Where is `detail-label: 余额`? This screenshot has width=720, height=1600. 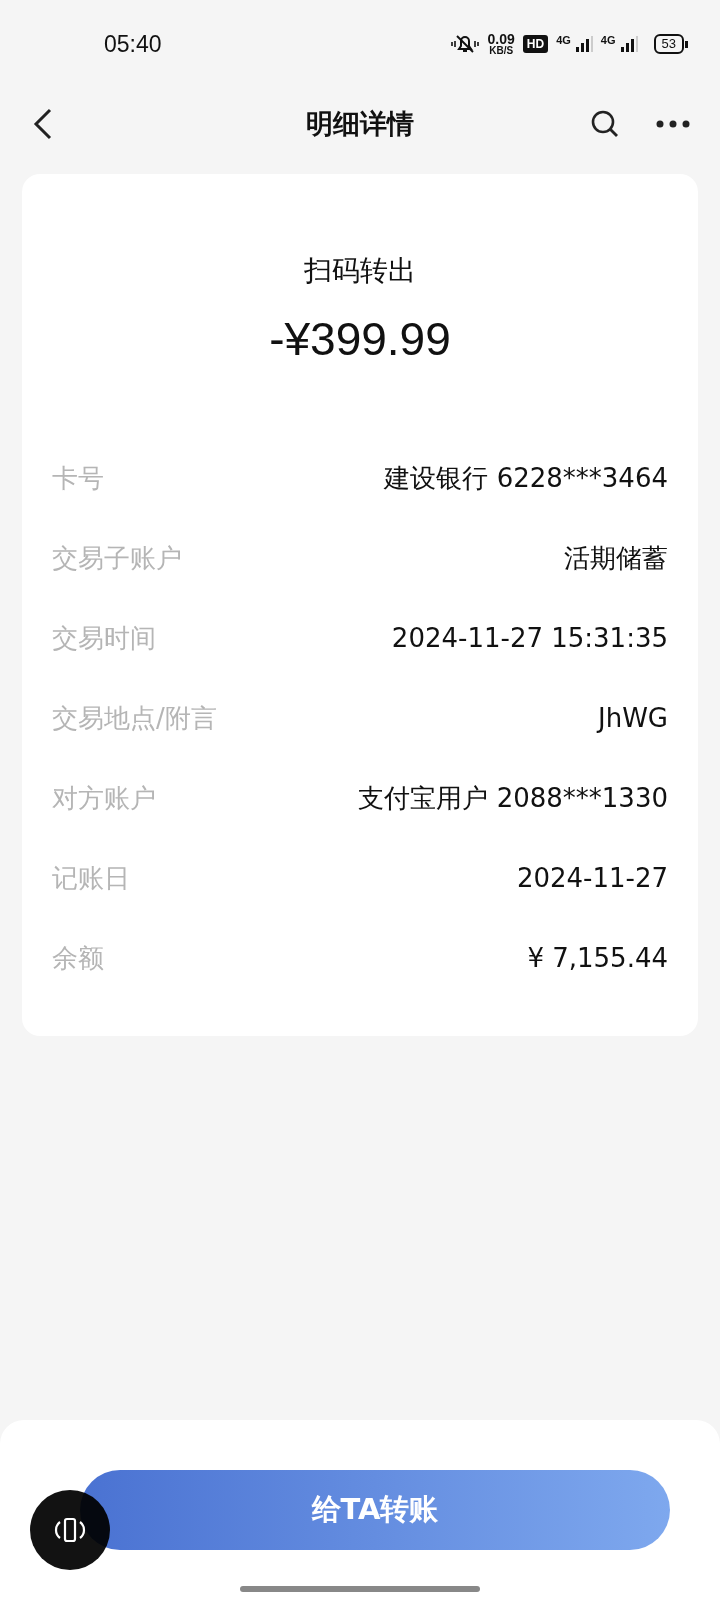 detail-label: 余额 is located at coordinates (78, 958).